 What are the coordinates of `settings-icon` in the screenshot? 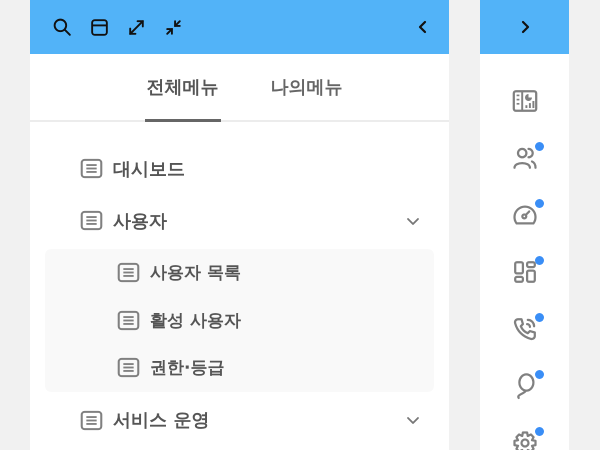 It's located at (524, 439).